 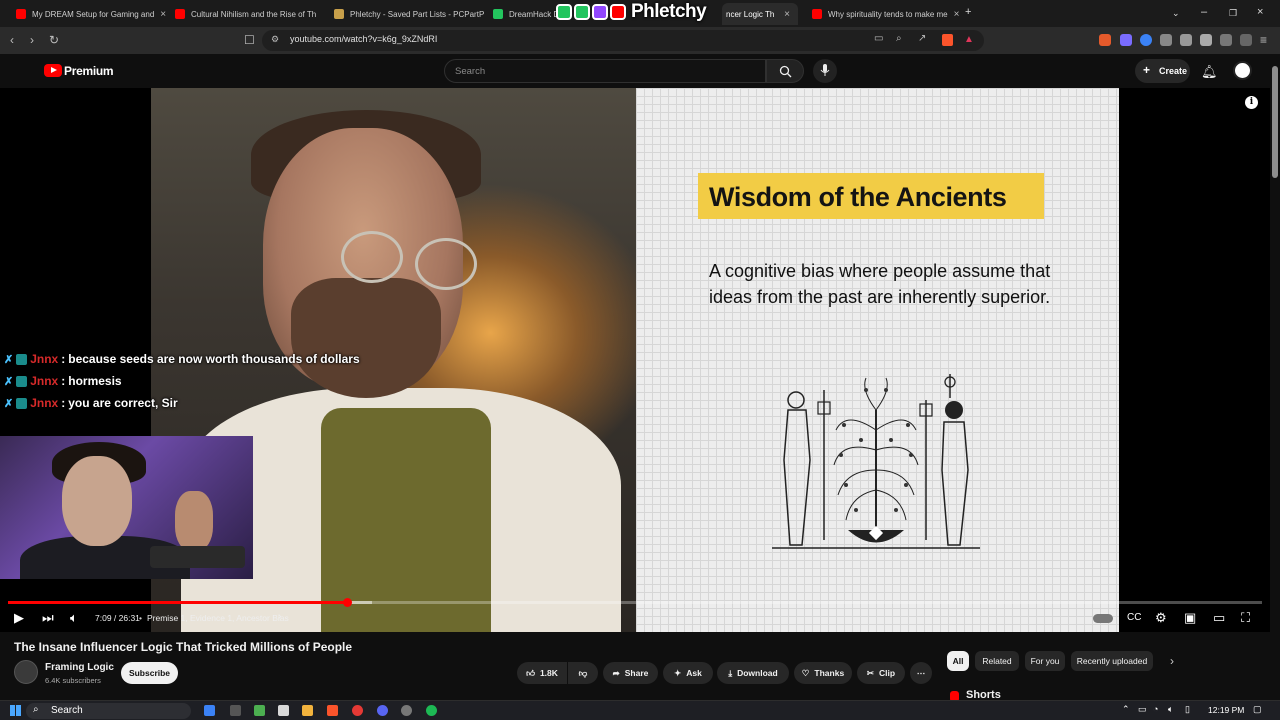 I want to click on media-icon, so click(x=1186, y=40).